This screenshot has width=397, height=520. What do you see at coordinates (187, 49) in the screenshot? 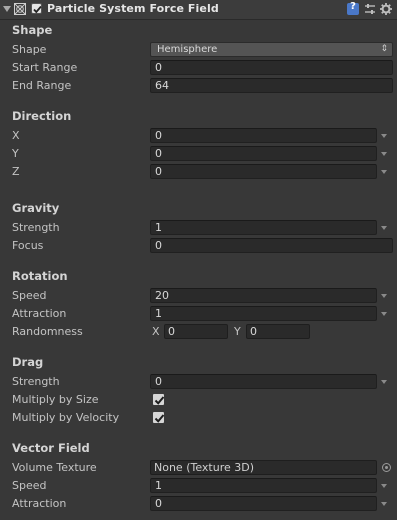
I see `shape-dropdown-value: Hemisphere` at bounding box center [187, 49].